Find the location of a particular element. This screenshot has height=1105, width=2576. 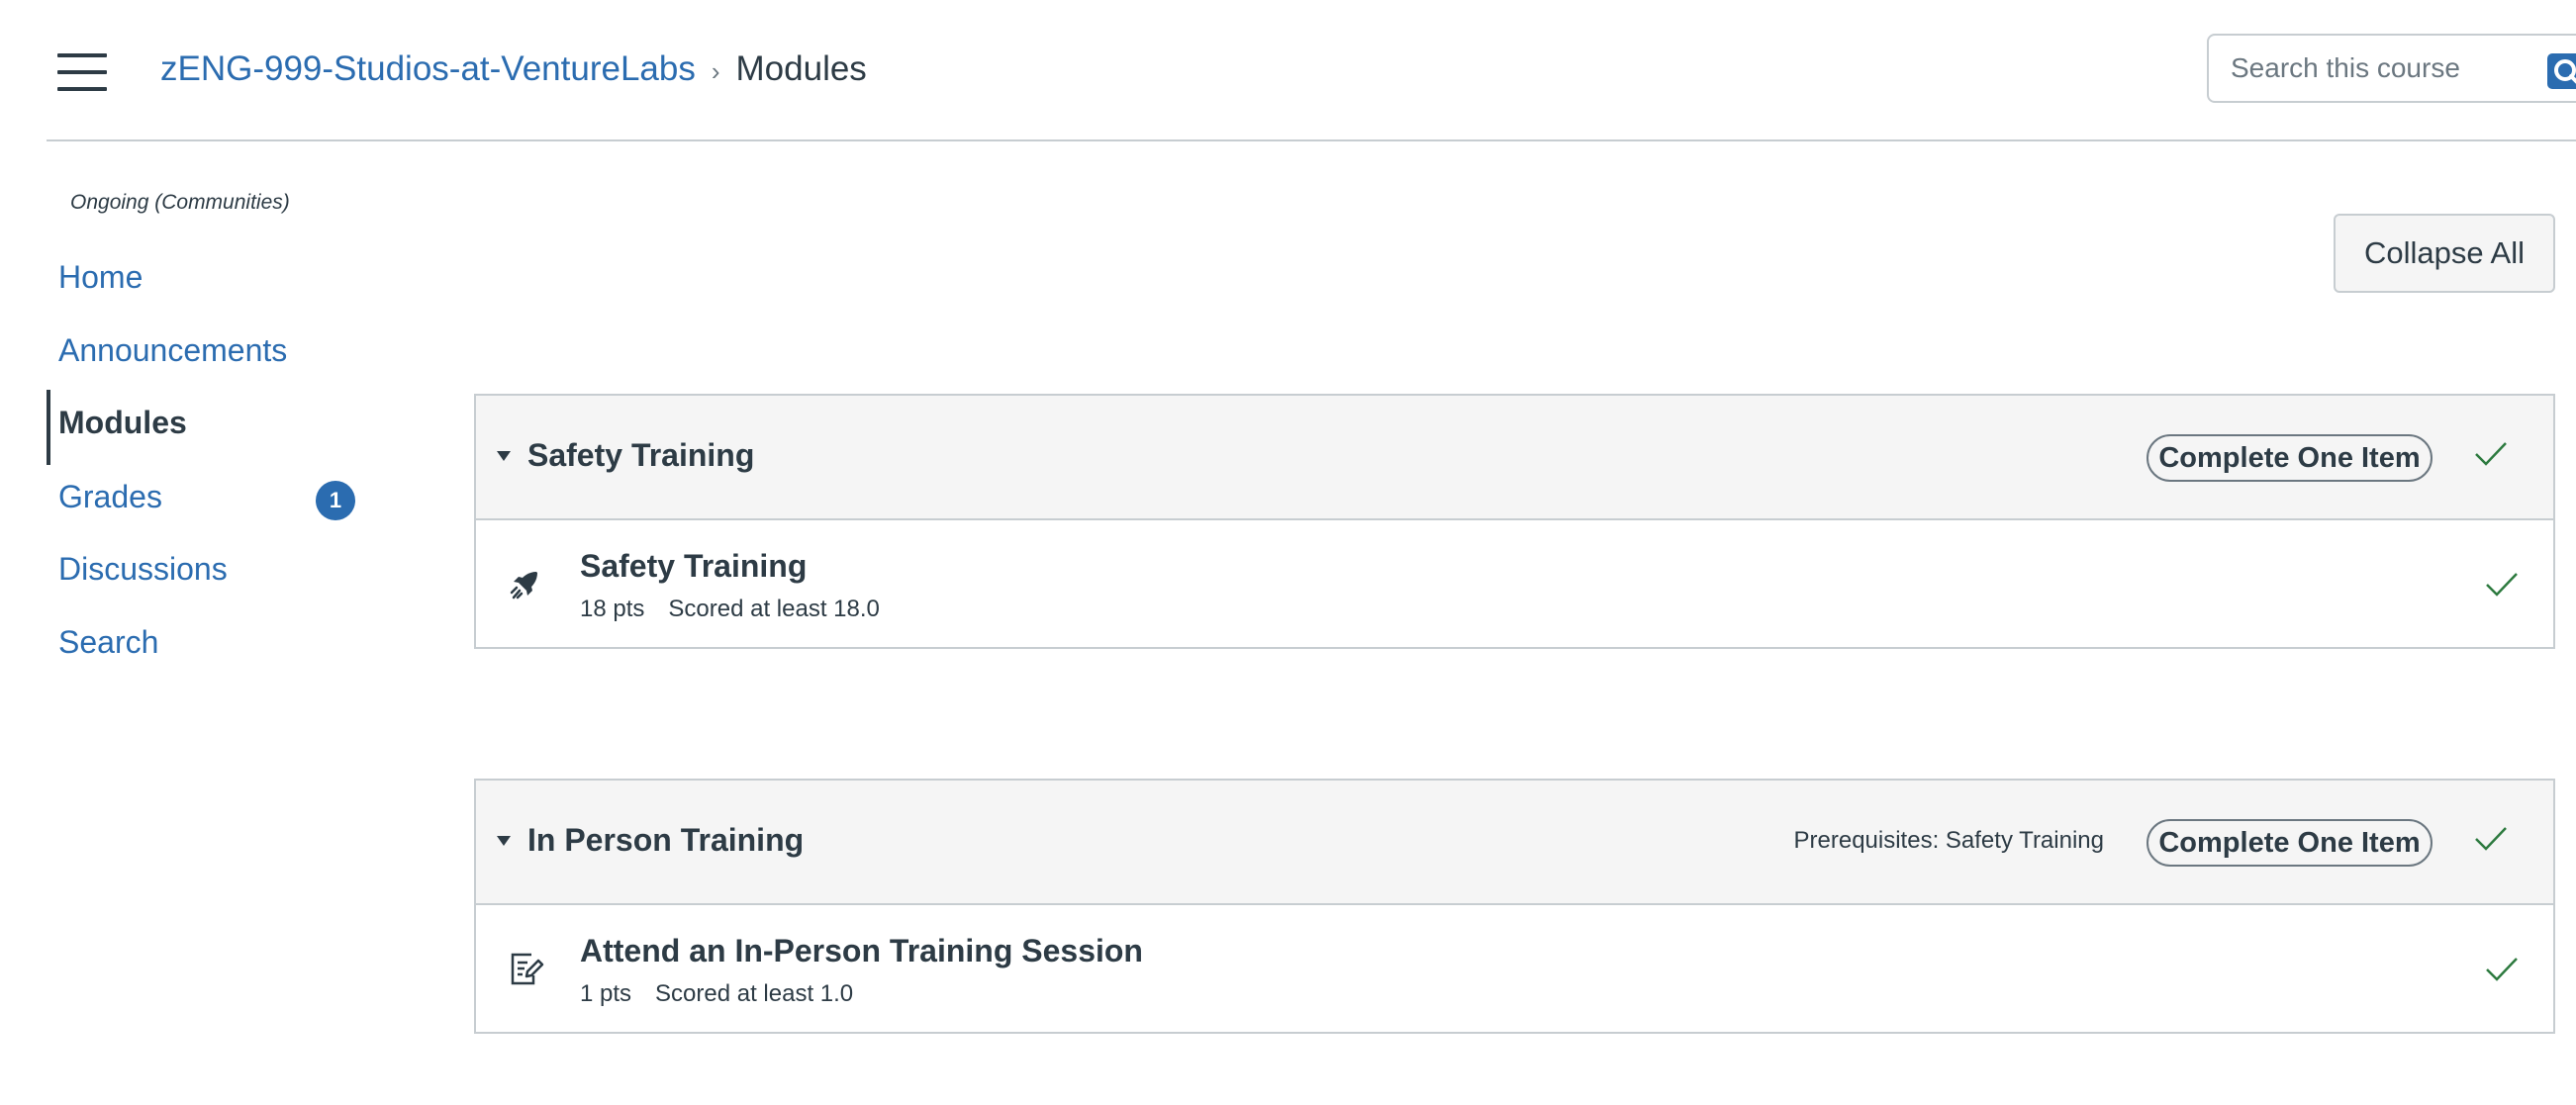

rocket-icon is located at coordinates (523, 585).